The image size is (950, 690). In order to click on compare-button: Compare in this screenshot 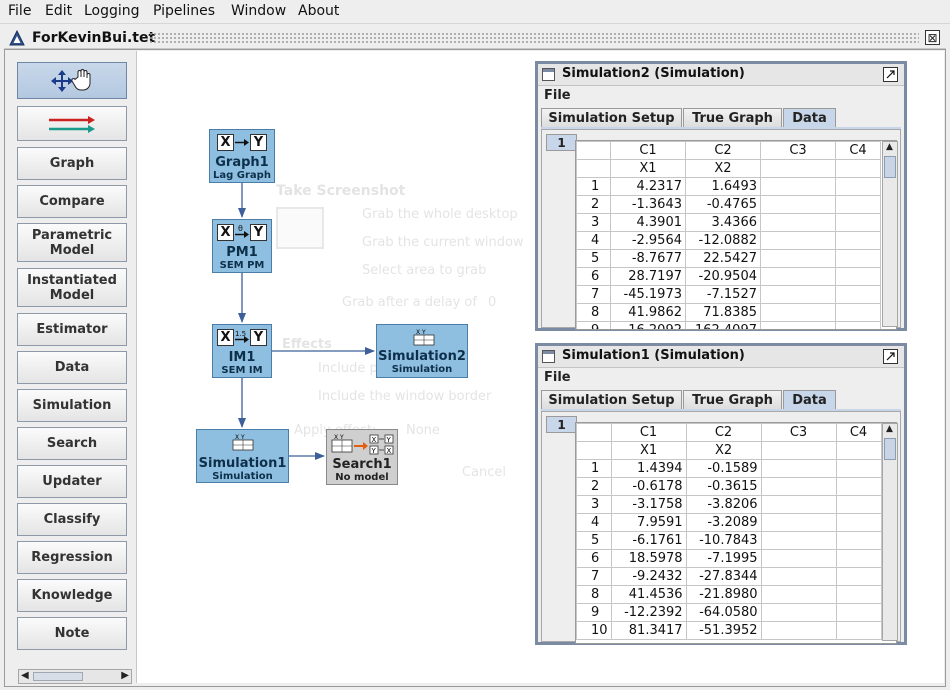, I will do `click(72, 201)`.